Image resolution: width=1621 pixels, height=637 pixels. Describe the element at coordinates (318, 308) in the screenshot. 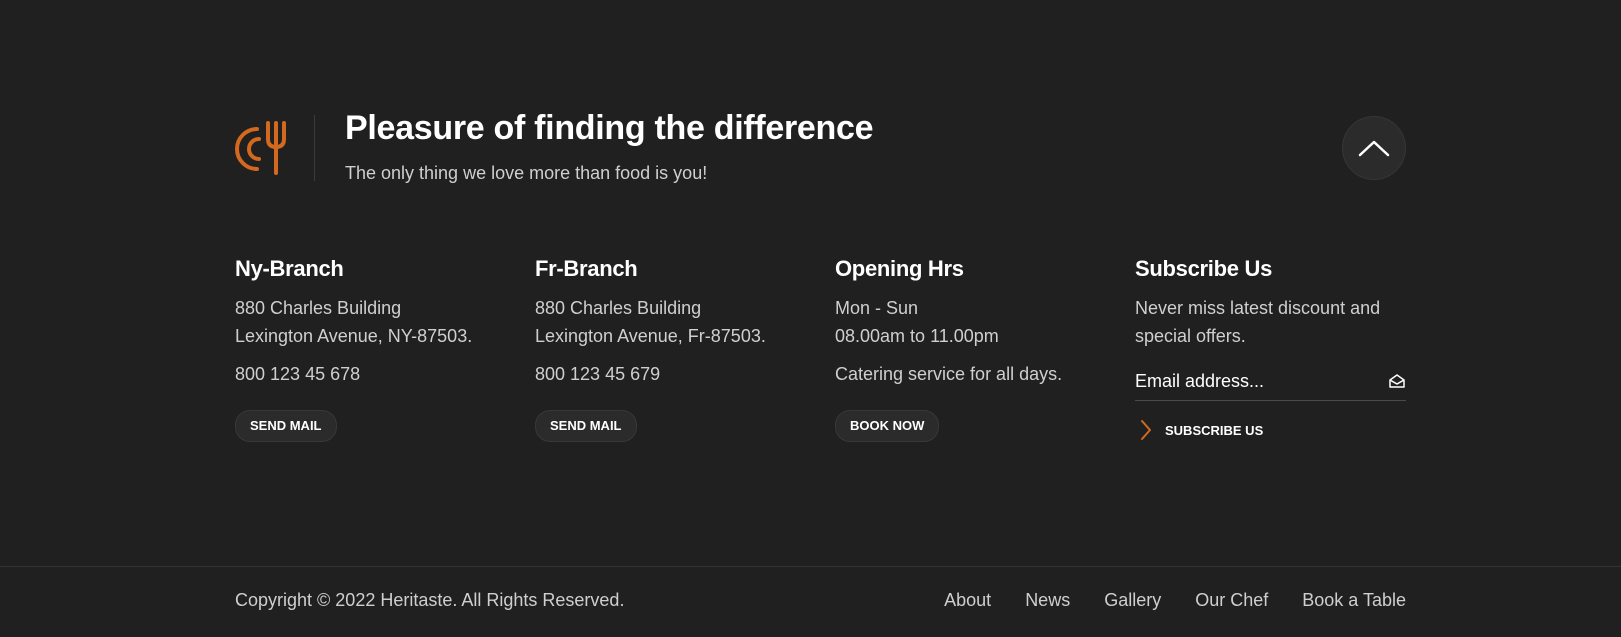

I see `ny-branch-address-line1: 880 Charles Building` at that location.